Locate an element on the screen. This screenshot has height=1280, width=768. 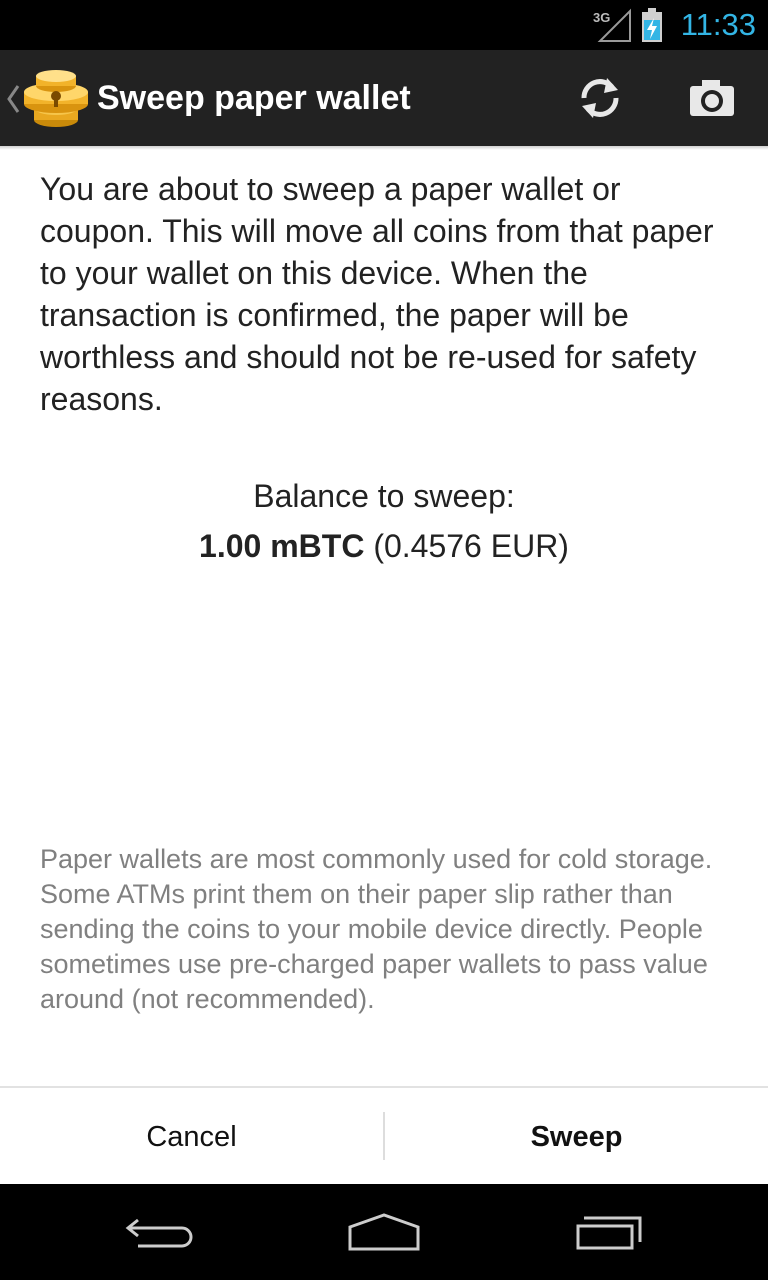
status-bar: 3G 11:33 is located at coordinates (384, 25).